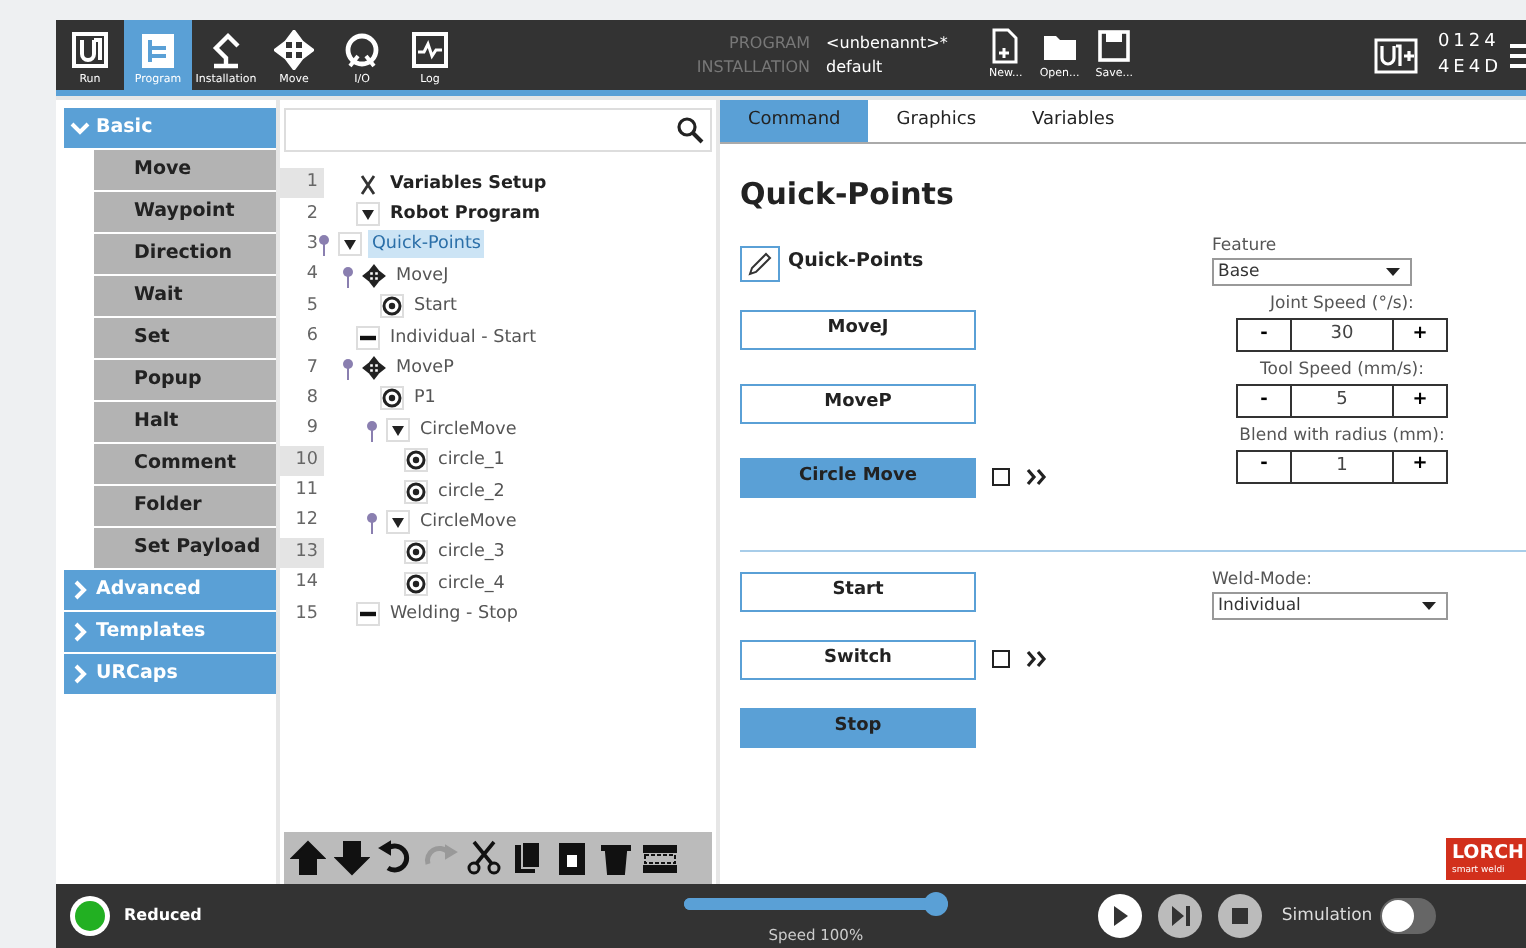 The image size is (1526, 948). I want to click on move-arrows-icon, so click(374, 275).